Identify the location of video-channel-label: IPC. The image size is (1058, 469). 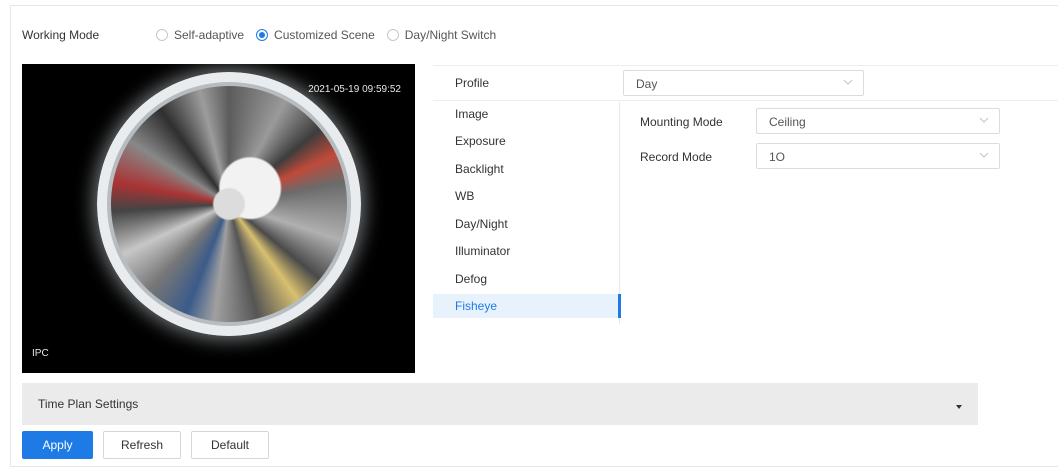
(40, 353).